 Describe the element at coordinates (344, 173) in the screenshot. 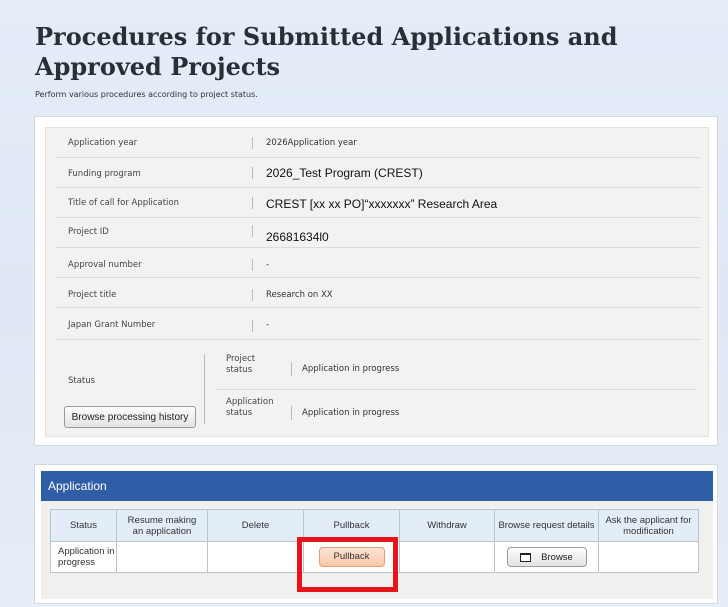

I see `info-value: 2026_Test Program (CREST)` at that location.